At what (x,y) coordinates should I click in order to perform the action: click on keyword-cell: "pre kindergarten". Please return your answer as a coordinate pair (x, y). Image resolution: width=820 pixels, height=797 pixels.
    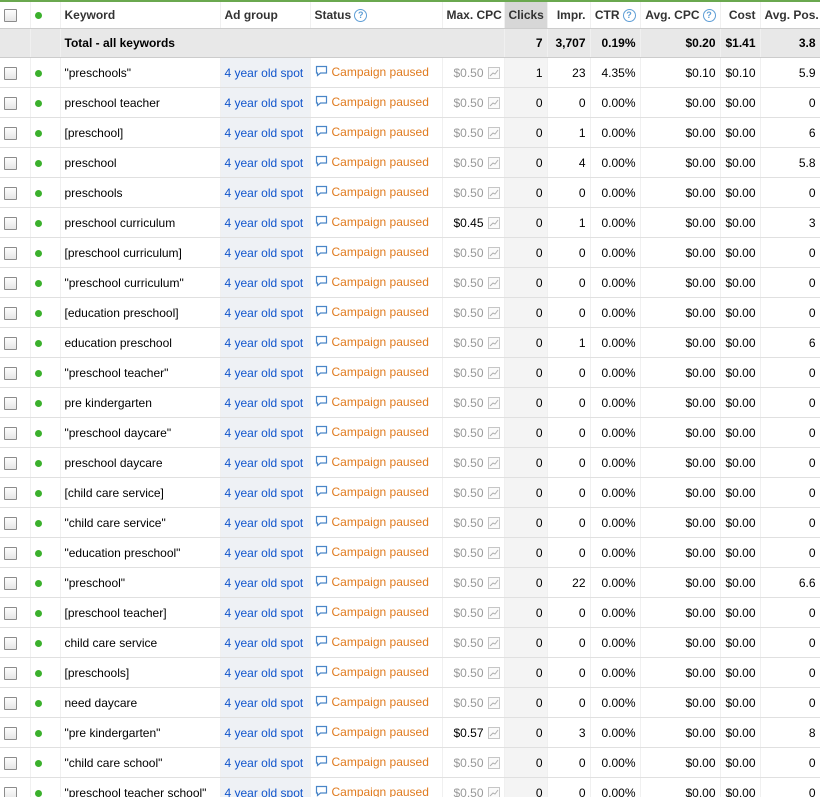
    Looking at the image, I should click on (140, 732).